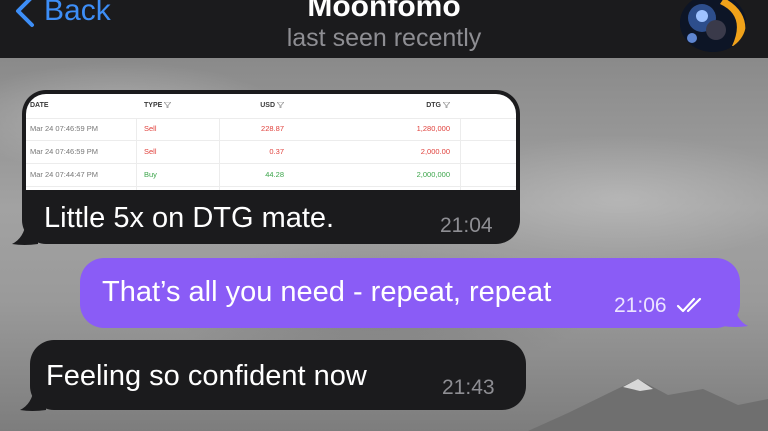 The image size is (768, 431). Describe the element at coordinates (64, 174) in the screenshot. I see `table-cell-date: Mar 24 07:44:47 PM` at that location.